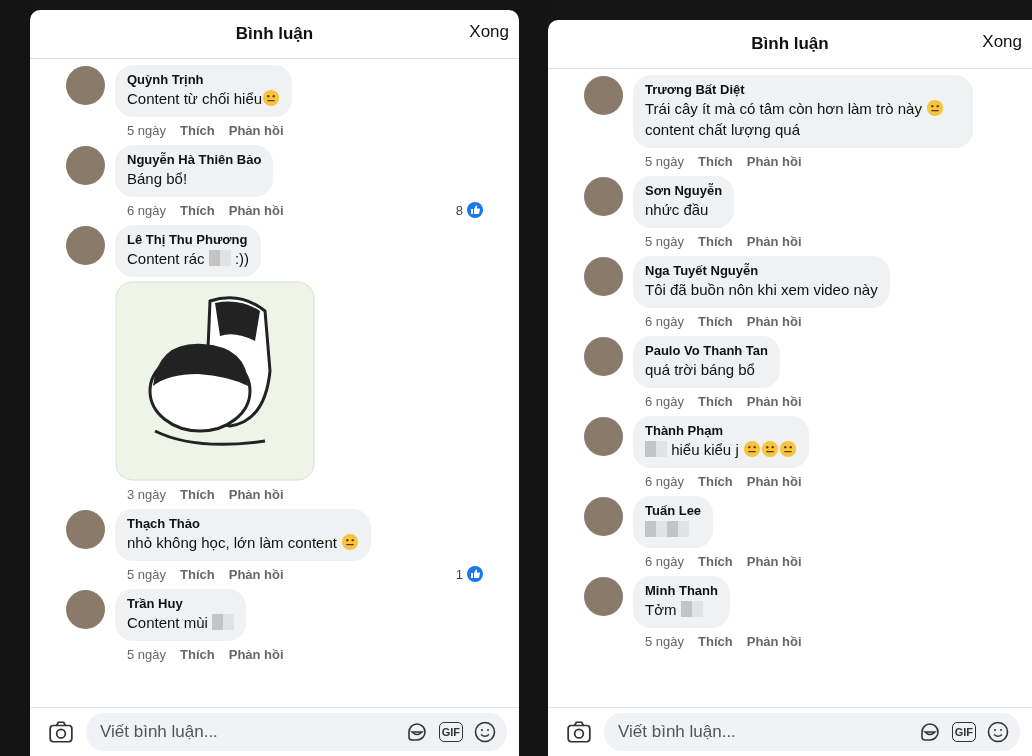 Image resolution: width=1032 pixels, height=756 pixels. What do you see at coordinates (459, 210) in the screenshot?
I see `like-count: 8` at bounding box center [459, 210].